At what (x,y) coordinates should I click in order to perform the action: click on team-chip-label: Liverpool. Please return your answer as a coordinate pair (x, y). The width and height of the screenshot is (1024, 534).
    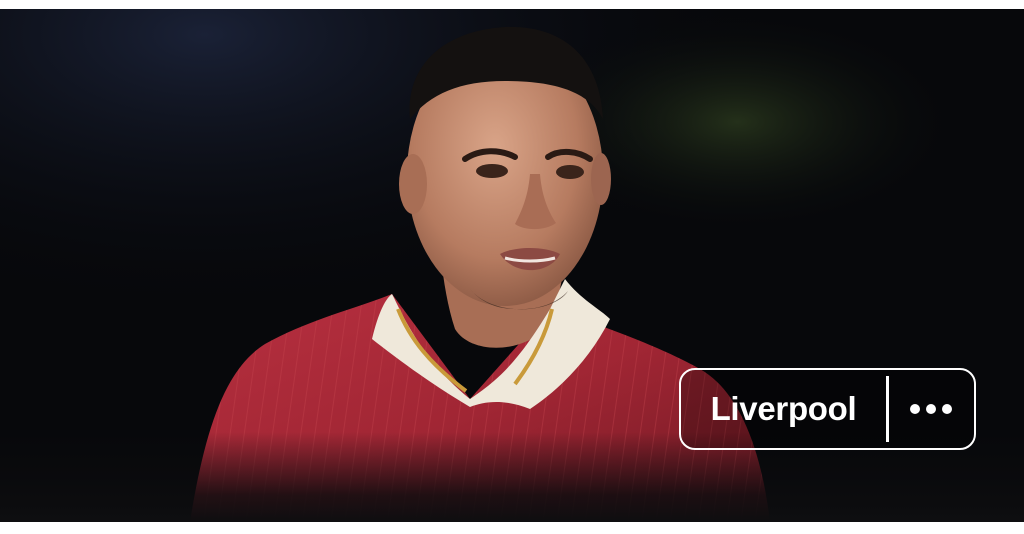
    Looking at the image, I should click on (783, 409).